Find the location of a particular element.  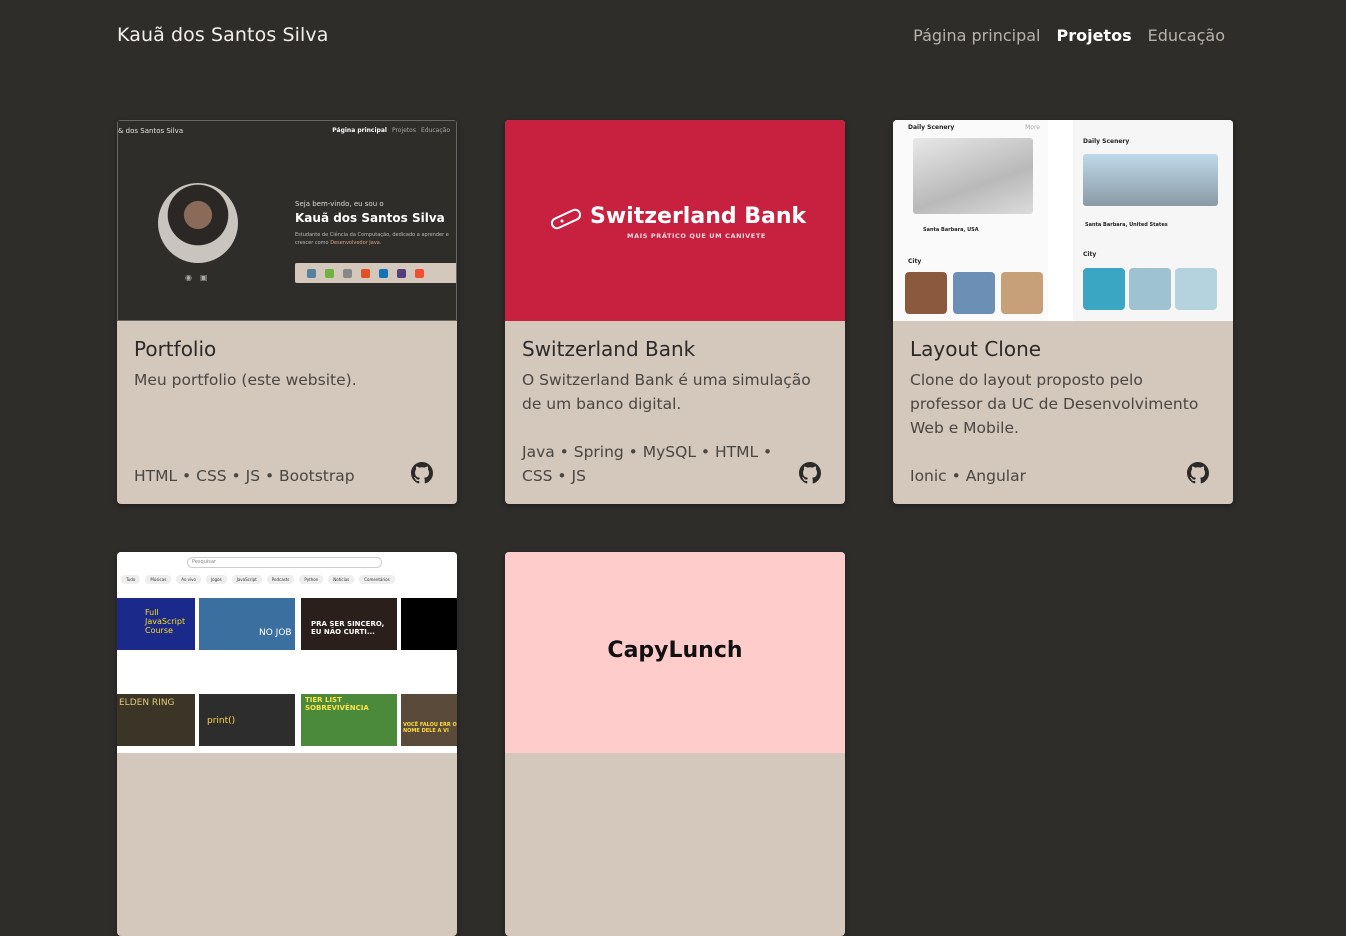

nav-links: Página principal Projetos Educação is located at coordinates (1069, 35).